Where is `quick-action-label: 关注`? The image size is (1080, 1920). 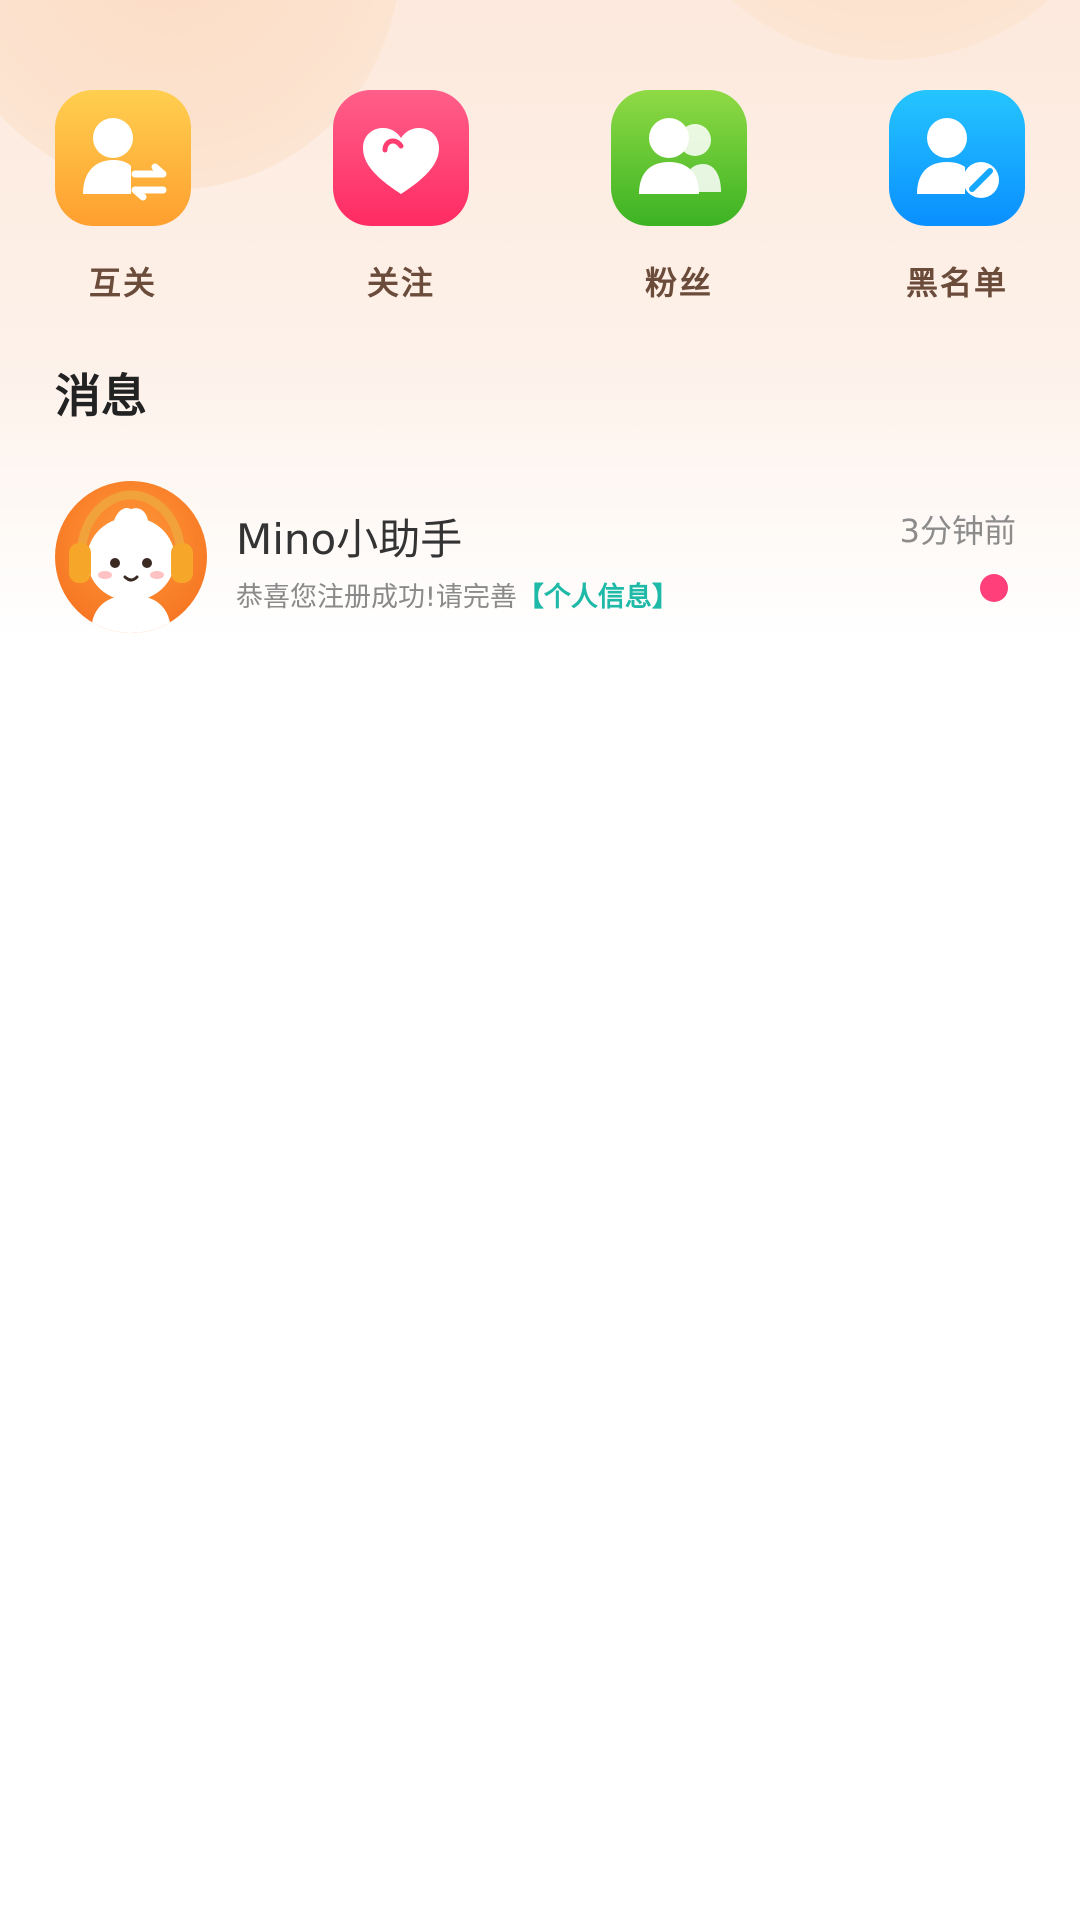
quick-action-label: 关注 is located at coordinates (400, 283).